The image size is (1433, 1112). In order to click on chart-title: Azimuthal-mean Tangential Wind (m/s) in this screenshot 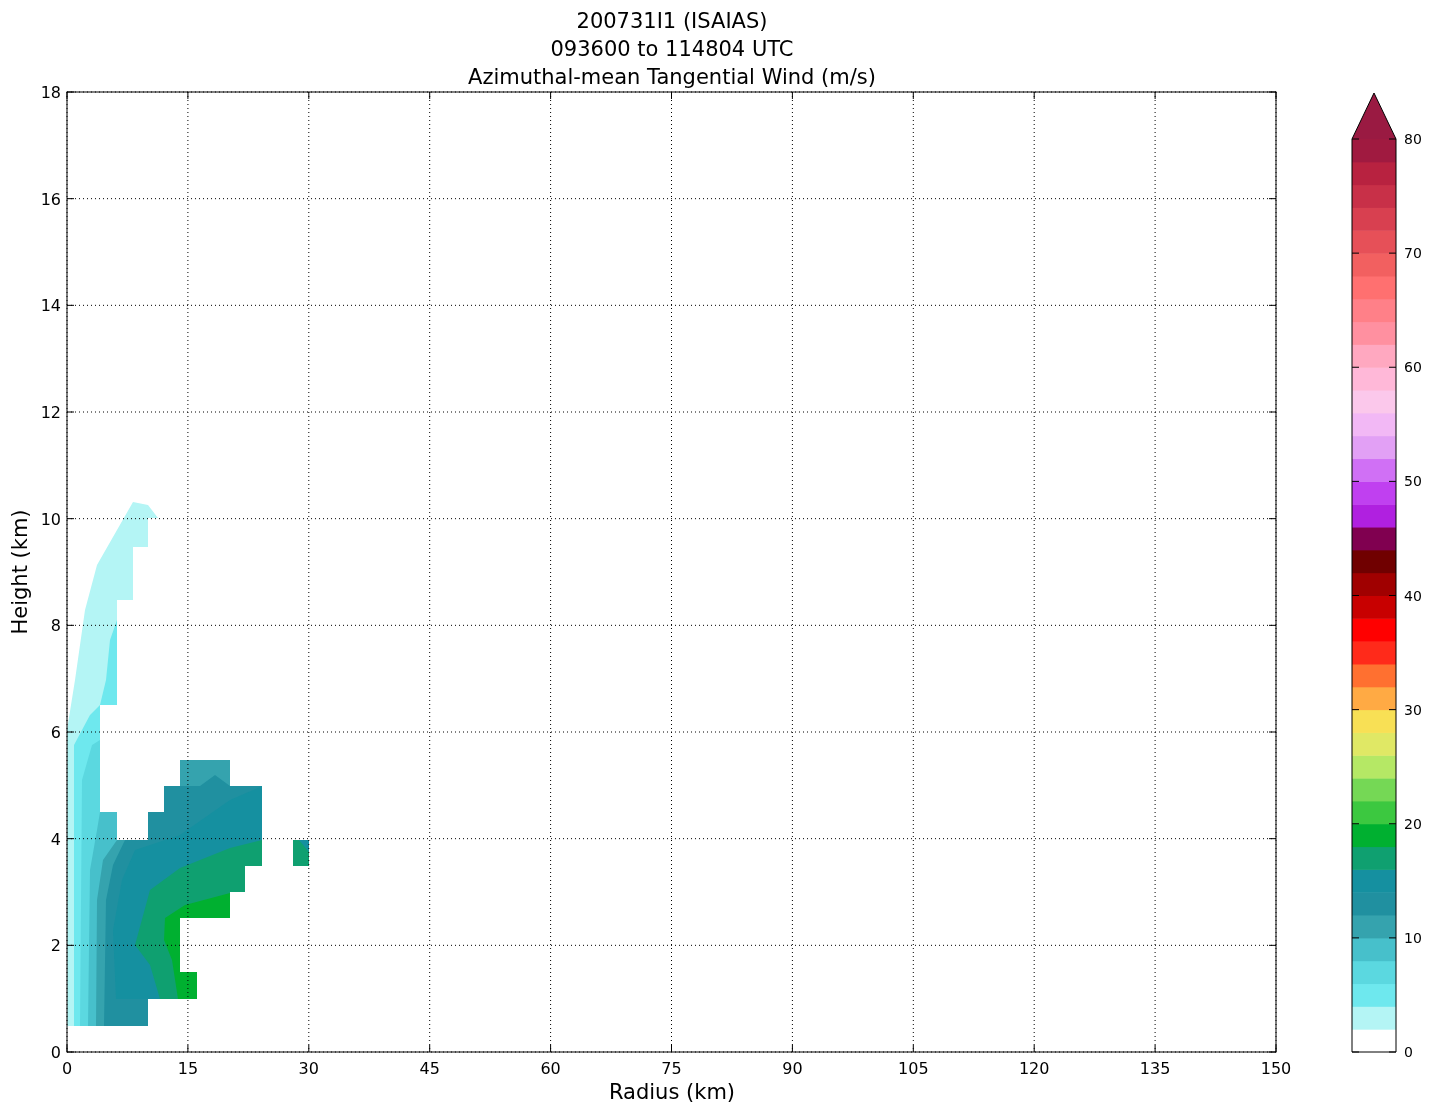, I will do `click(672, 77)`.